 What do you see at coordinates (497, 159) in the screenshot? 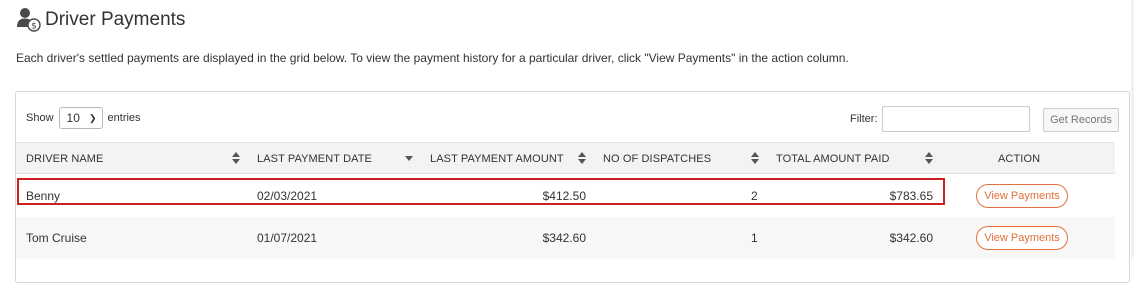
I see `column-header-last-payment-amount: LAST PAYMENT AMOUNT` at bounding box center [497, 159].